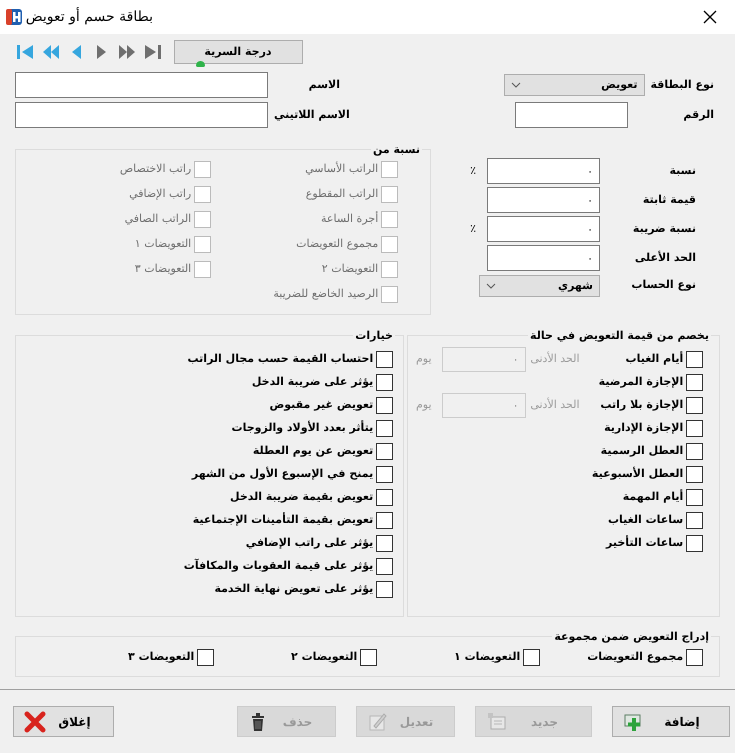 This screenshot has height=753, width=735. Describe the element at coordinates (671, 721) in the screenshot. I see `action-button: إضافة` at that location.